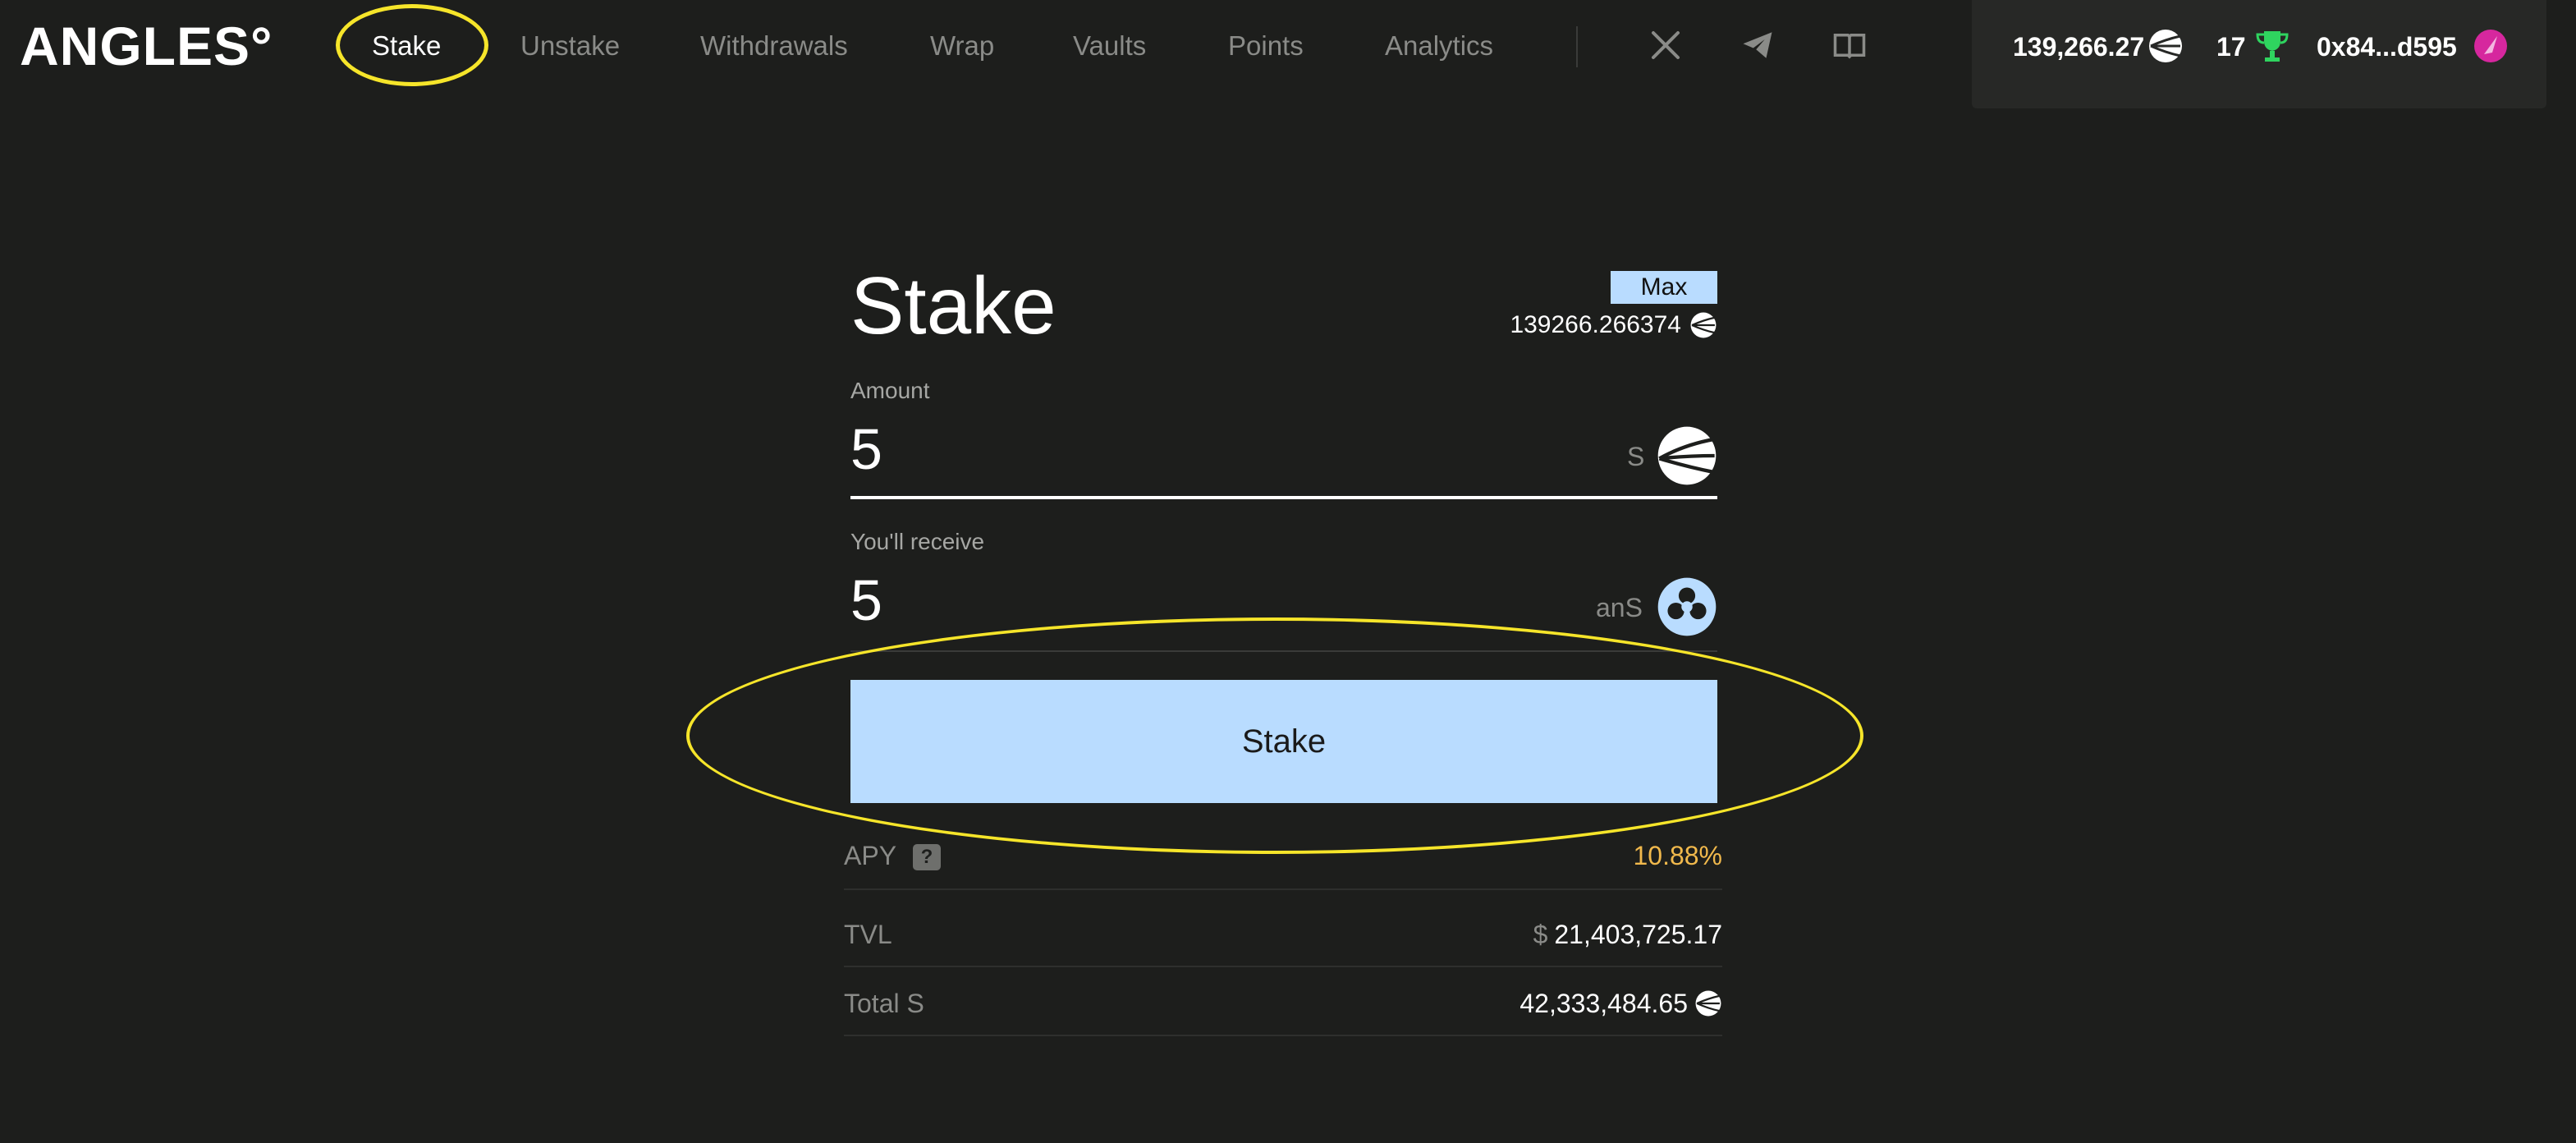 This screenshot has height=1143, width=2576. Describe the element at coordinates (1541, 934) in the screenshot. I see `tvl-currency: $` at that location.